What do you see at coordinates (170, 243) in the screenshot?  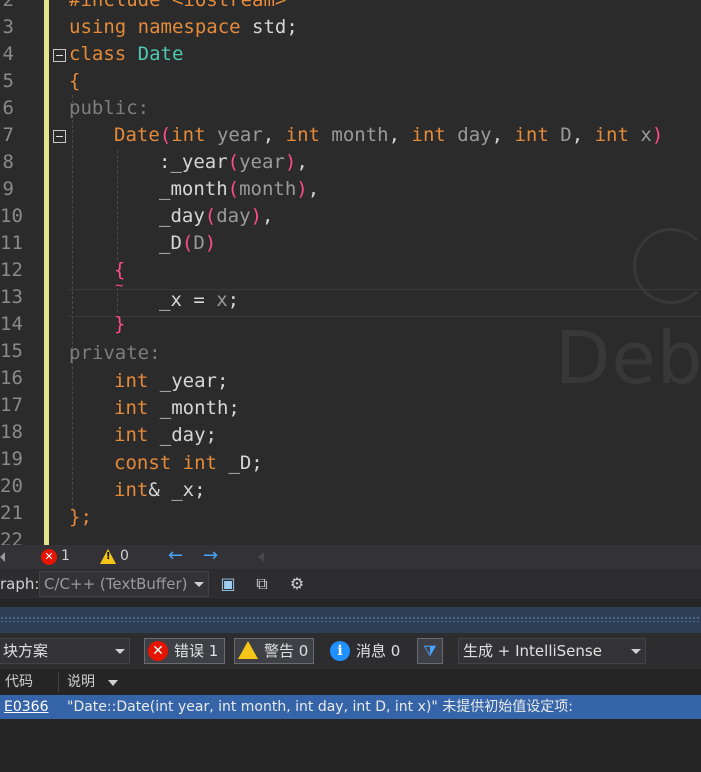 I see `member-name: _D` at bounding box center [170, 243].